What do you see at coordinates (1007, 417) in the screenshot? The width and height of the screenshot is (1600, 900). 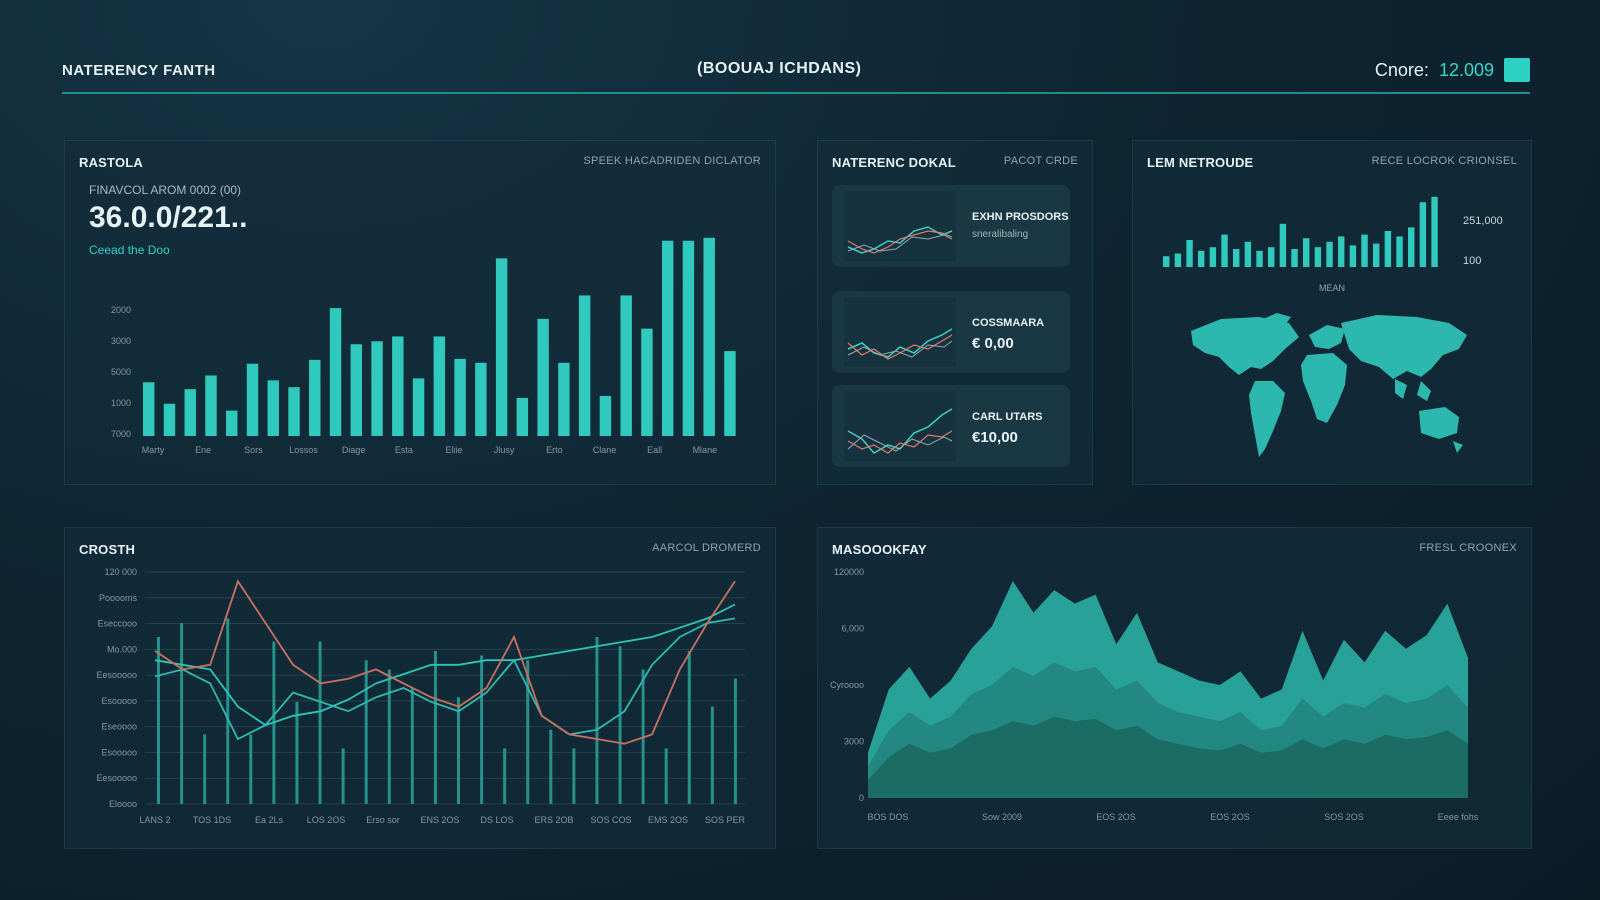 I see `mini-card-label: CARL UTARS` at bounding box center [1007, 417].